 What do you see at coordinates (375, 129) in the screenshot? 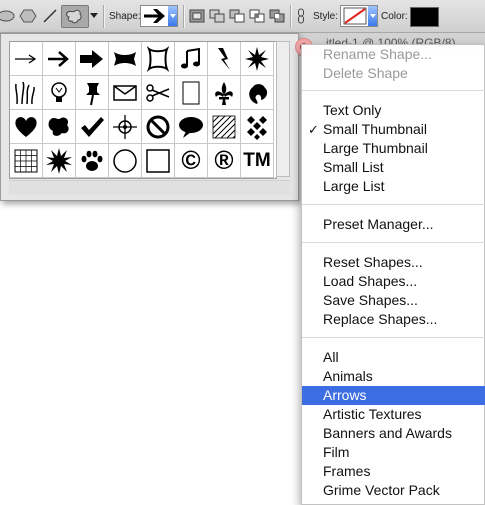
I see `menu-item-label: Small Thumbnail` at bounding box center [375, 129].